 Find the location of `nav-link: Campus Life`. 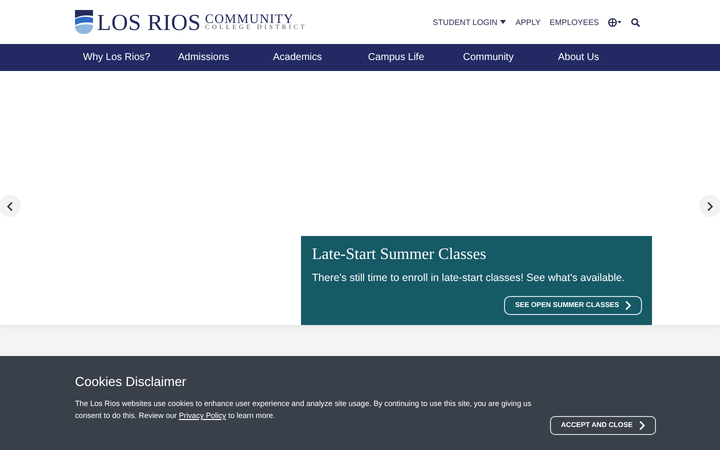

nav-link: Campus Life is located at coordinates (396, 57).